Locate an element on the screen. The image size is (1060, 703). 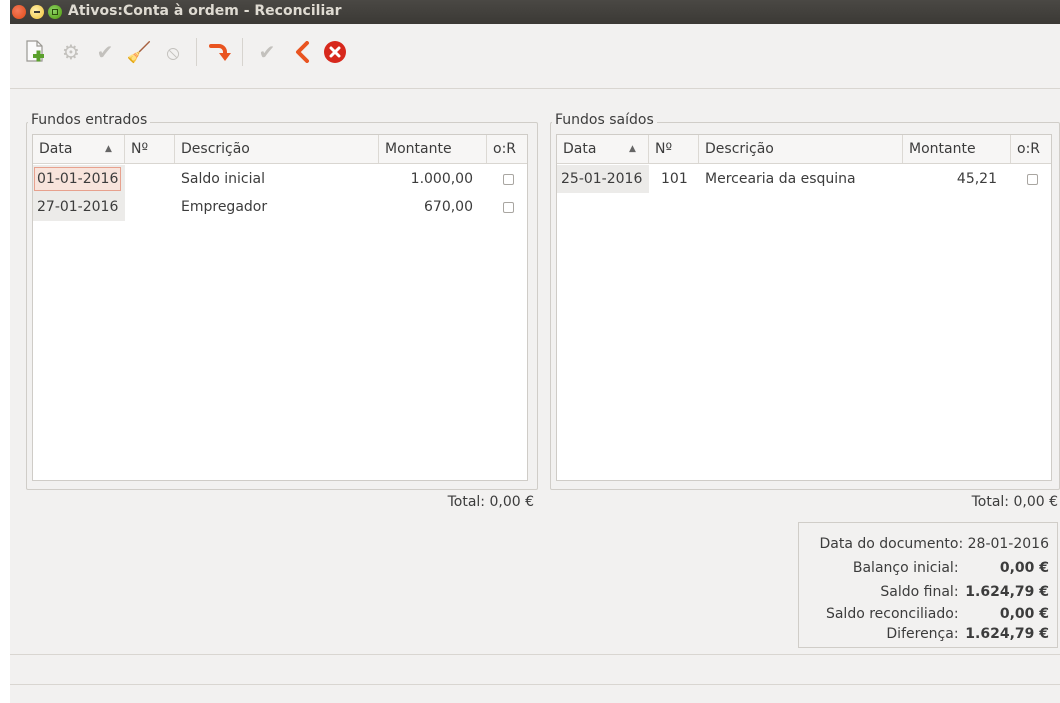
starting-balance-label: Balanço inicial: is located at coordinates (905, 568).